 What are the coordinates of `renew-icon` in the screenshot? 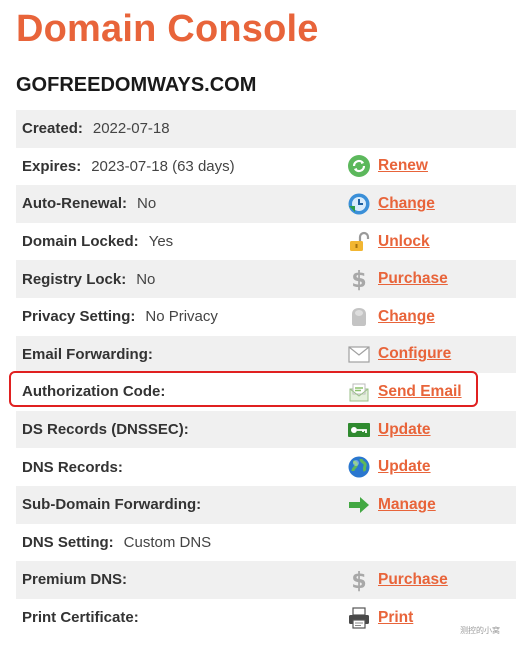 It's located at (359, 166).